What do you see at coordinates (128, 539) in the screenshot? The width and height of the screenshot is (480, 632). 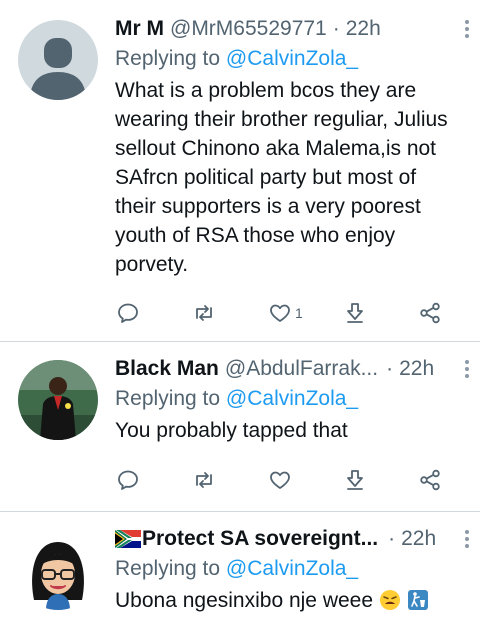 I see `south-africa-flag-icon` at bounding box center [128, 539].